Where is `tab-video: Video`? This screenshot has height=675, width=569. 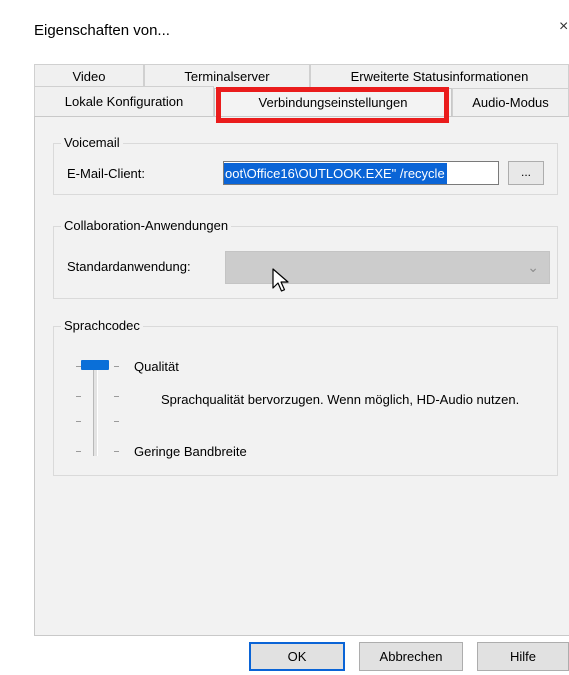 tab-video: Video is located at coordinates (89, 76).